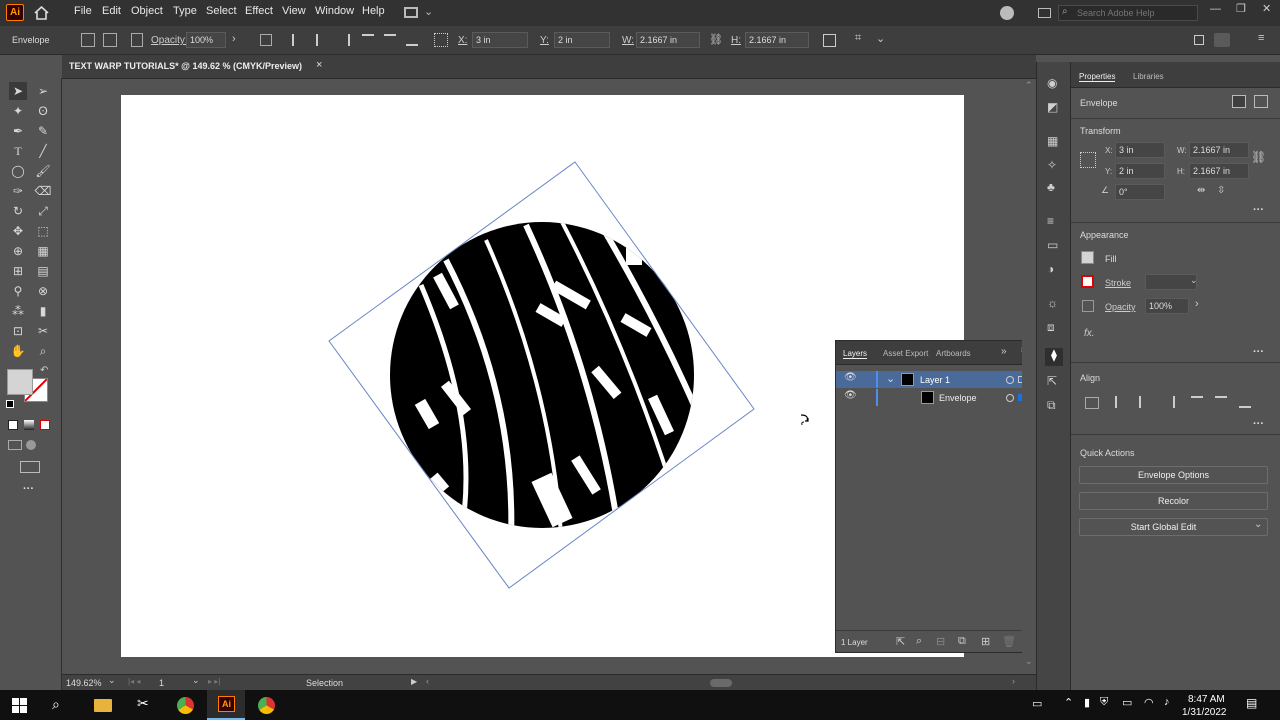 This screenshot has height=720, width=1280. I want to click on workspace-icon, so click(1222, 40).